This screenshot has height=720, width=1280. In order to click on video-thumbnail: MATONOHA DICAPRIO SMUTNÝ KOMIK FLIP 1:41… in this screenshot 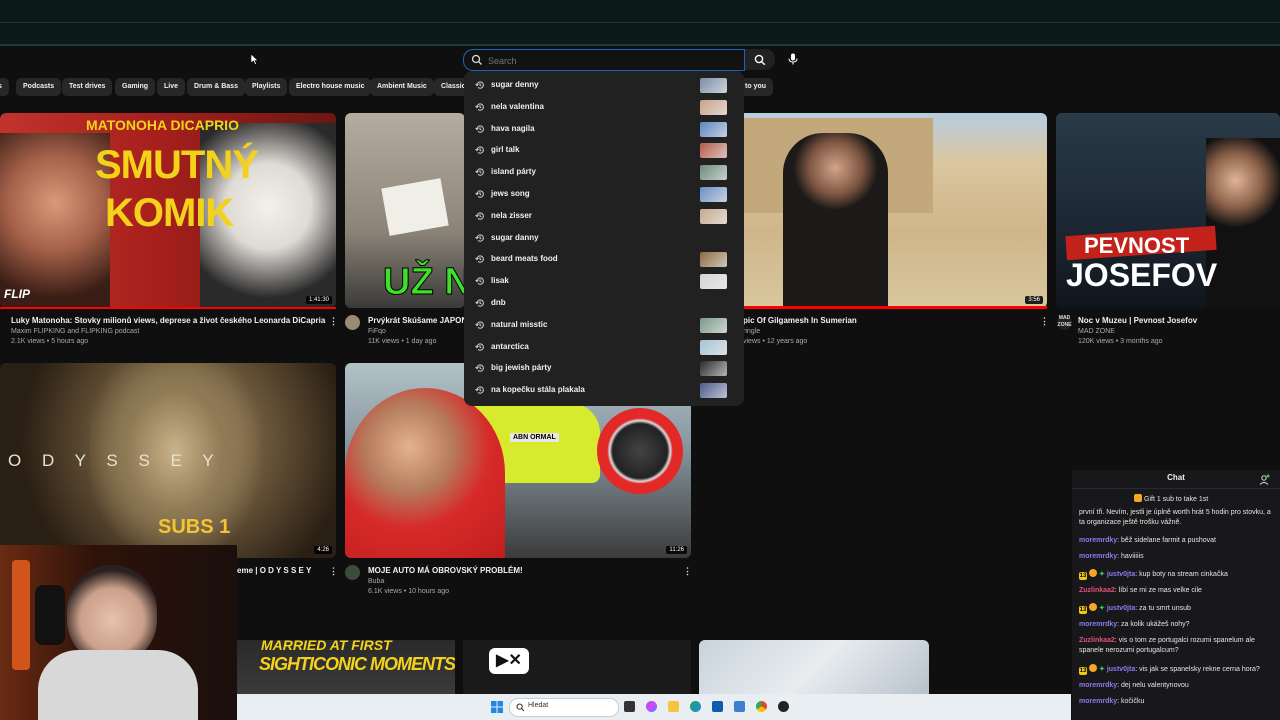, I will do `click(168, 210)`.